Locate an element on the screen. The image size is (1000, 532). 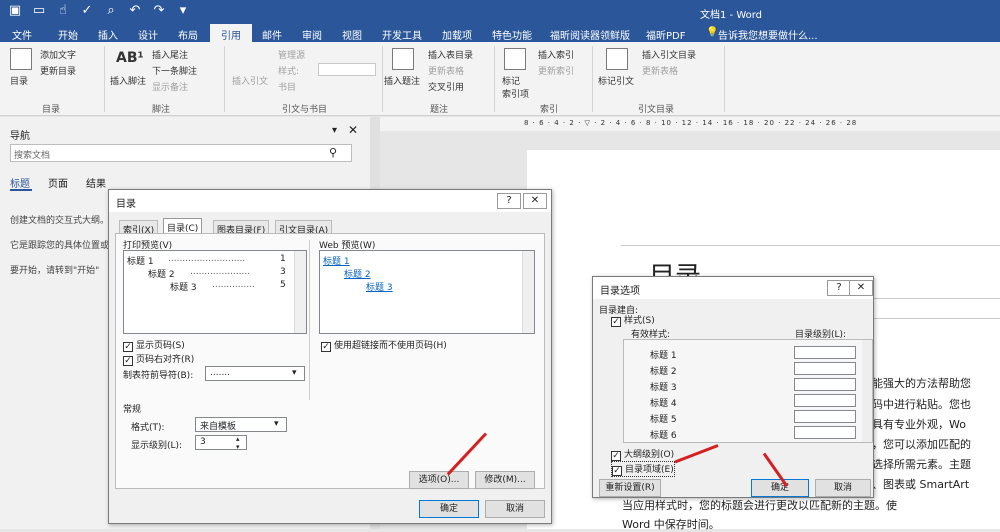
update-toc-button: 更新目录 is located at coordinates (58, 70).